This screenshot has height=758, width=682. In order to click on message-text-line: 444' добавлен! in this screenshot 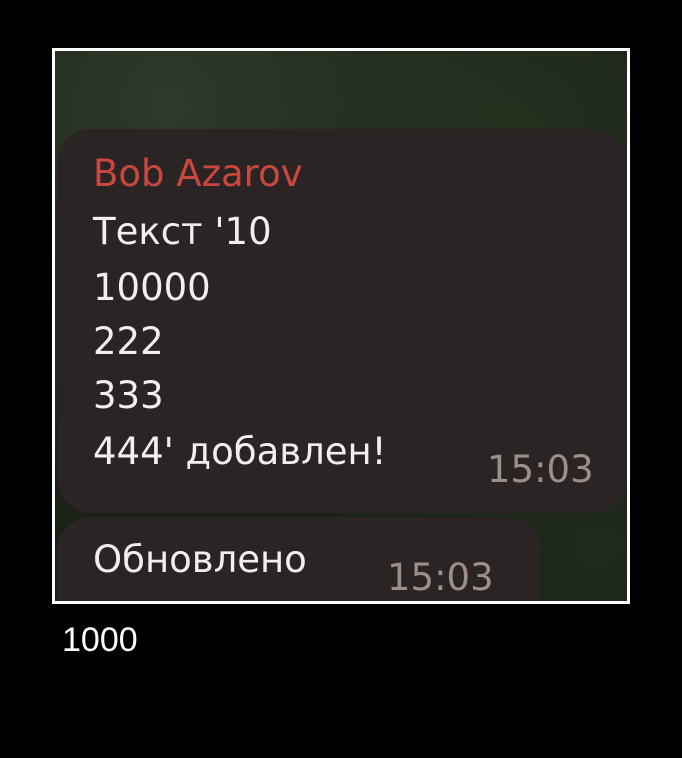, I will do `click(240, 451)`.